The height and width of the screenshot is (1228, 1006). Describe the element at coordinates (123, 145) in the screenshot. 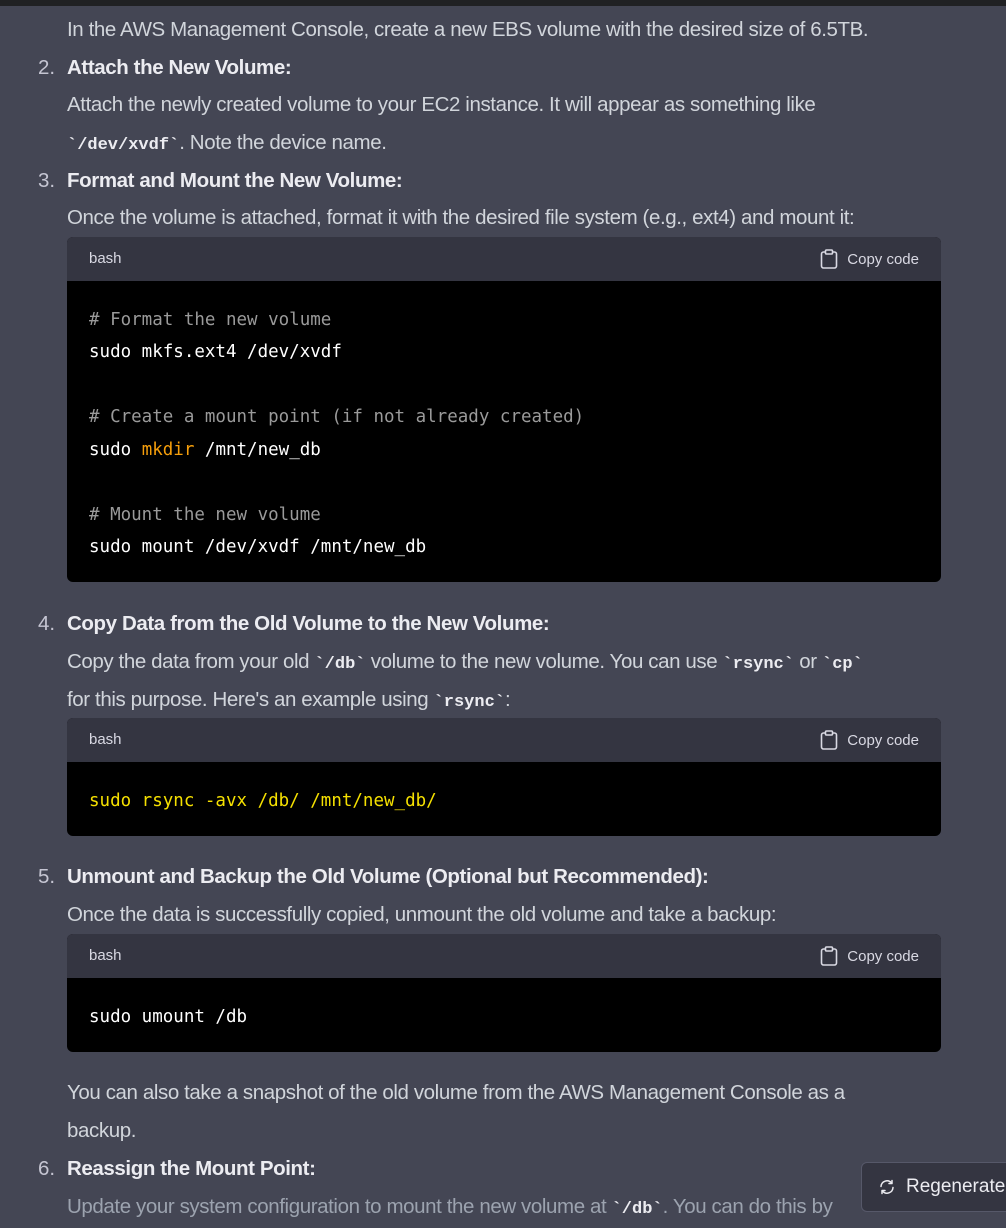

I see `inline-code: `/dev/xvdf`` at that location.